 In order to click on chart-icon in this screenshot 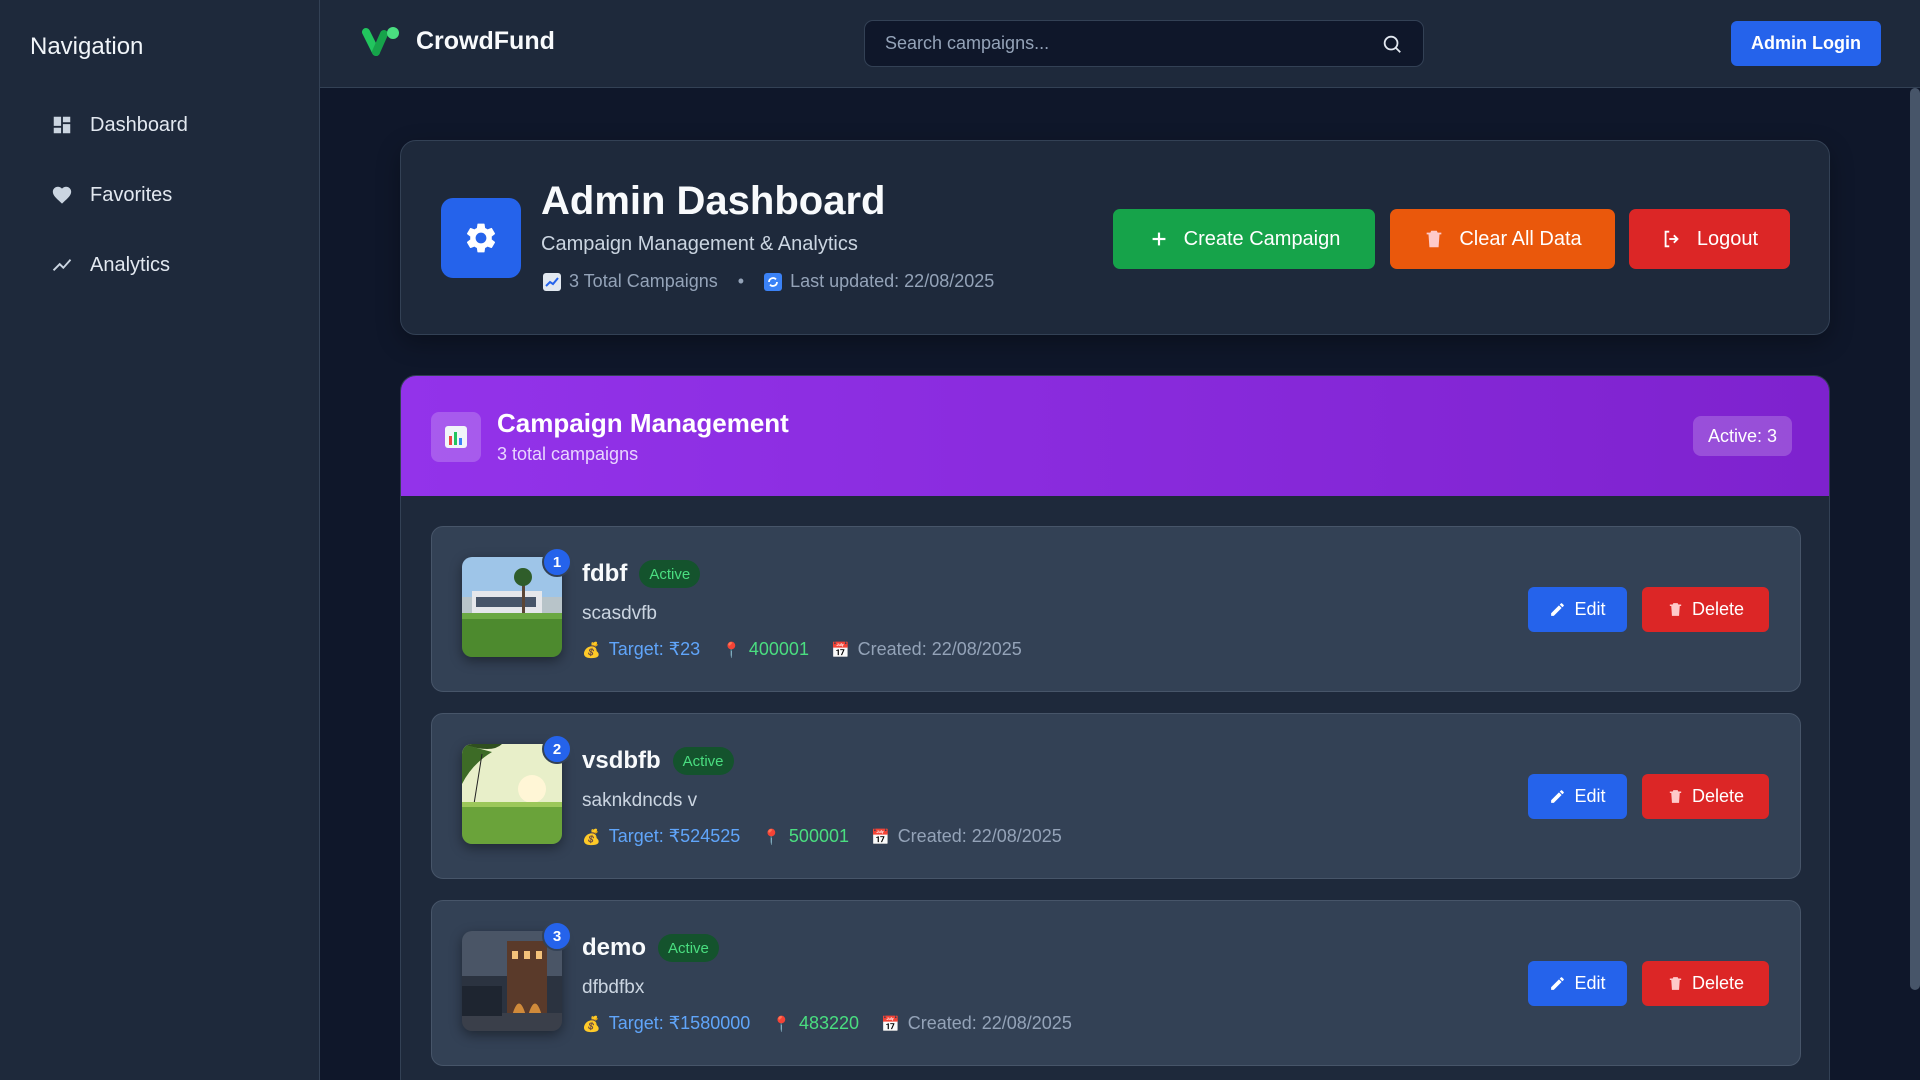, I will do `click(552, 281)`.